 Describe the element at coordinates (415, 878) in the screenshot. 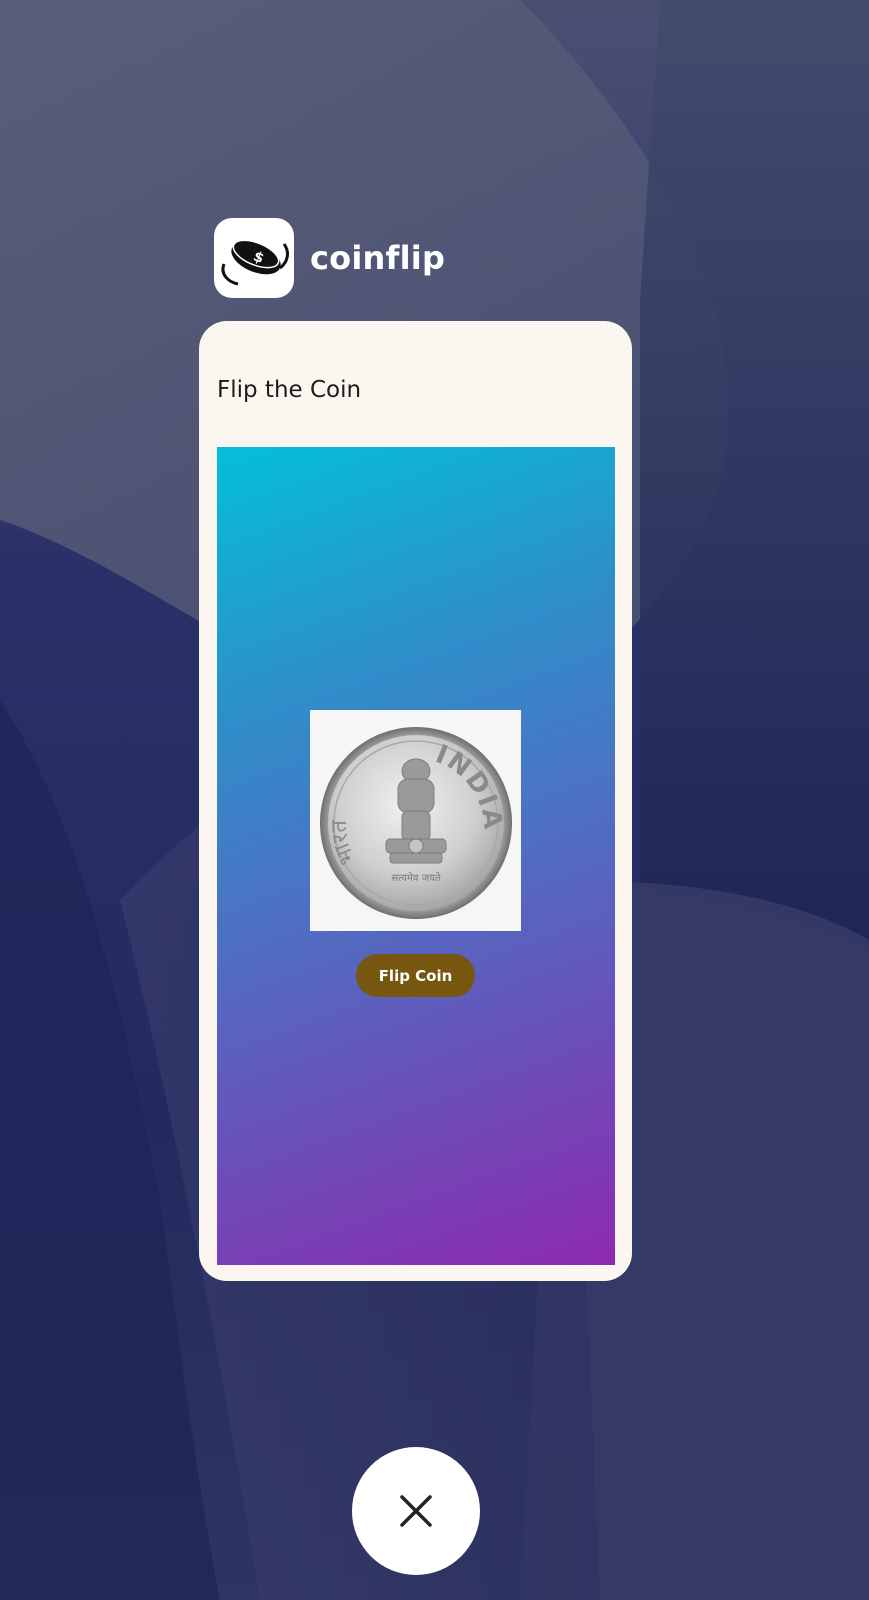

I see `svg-text: सत्यमेव जयते` at that location.